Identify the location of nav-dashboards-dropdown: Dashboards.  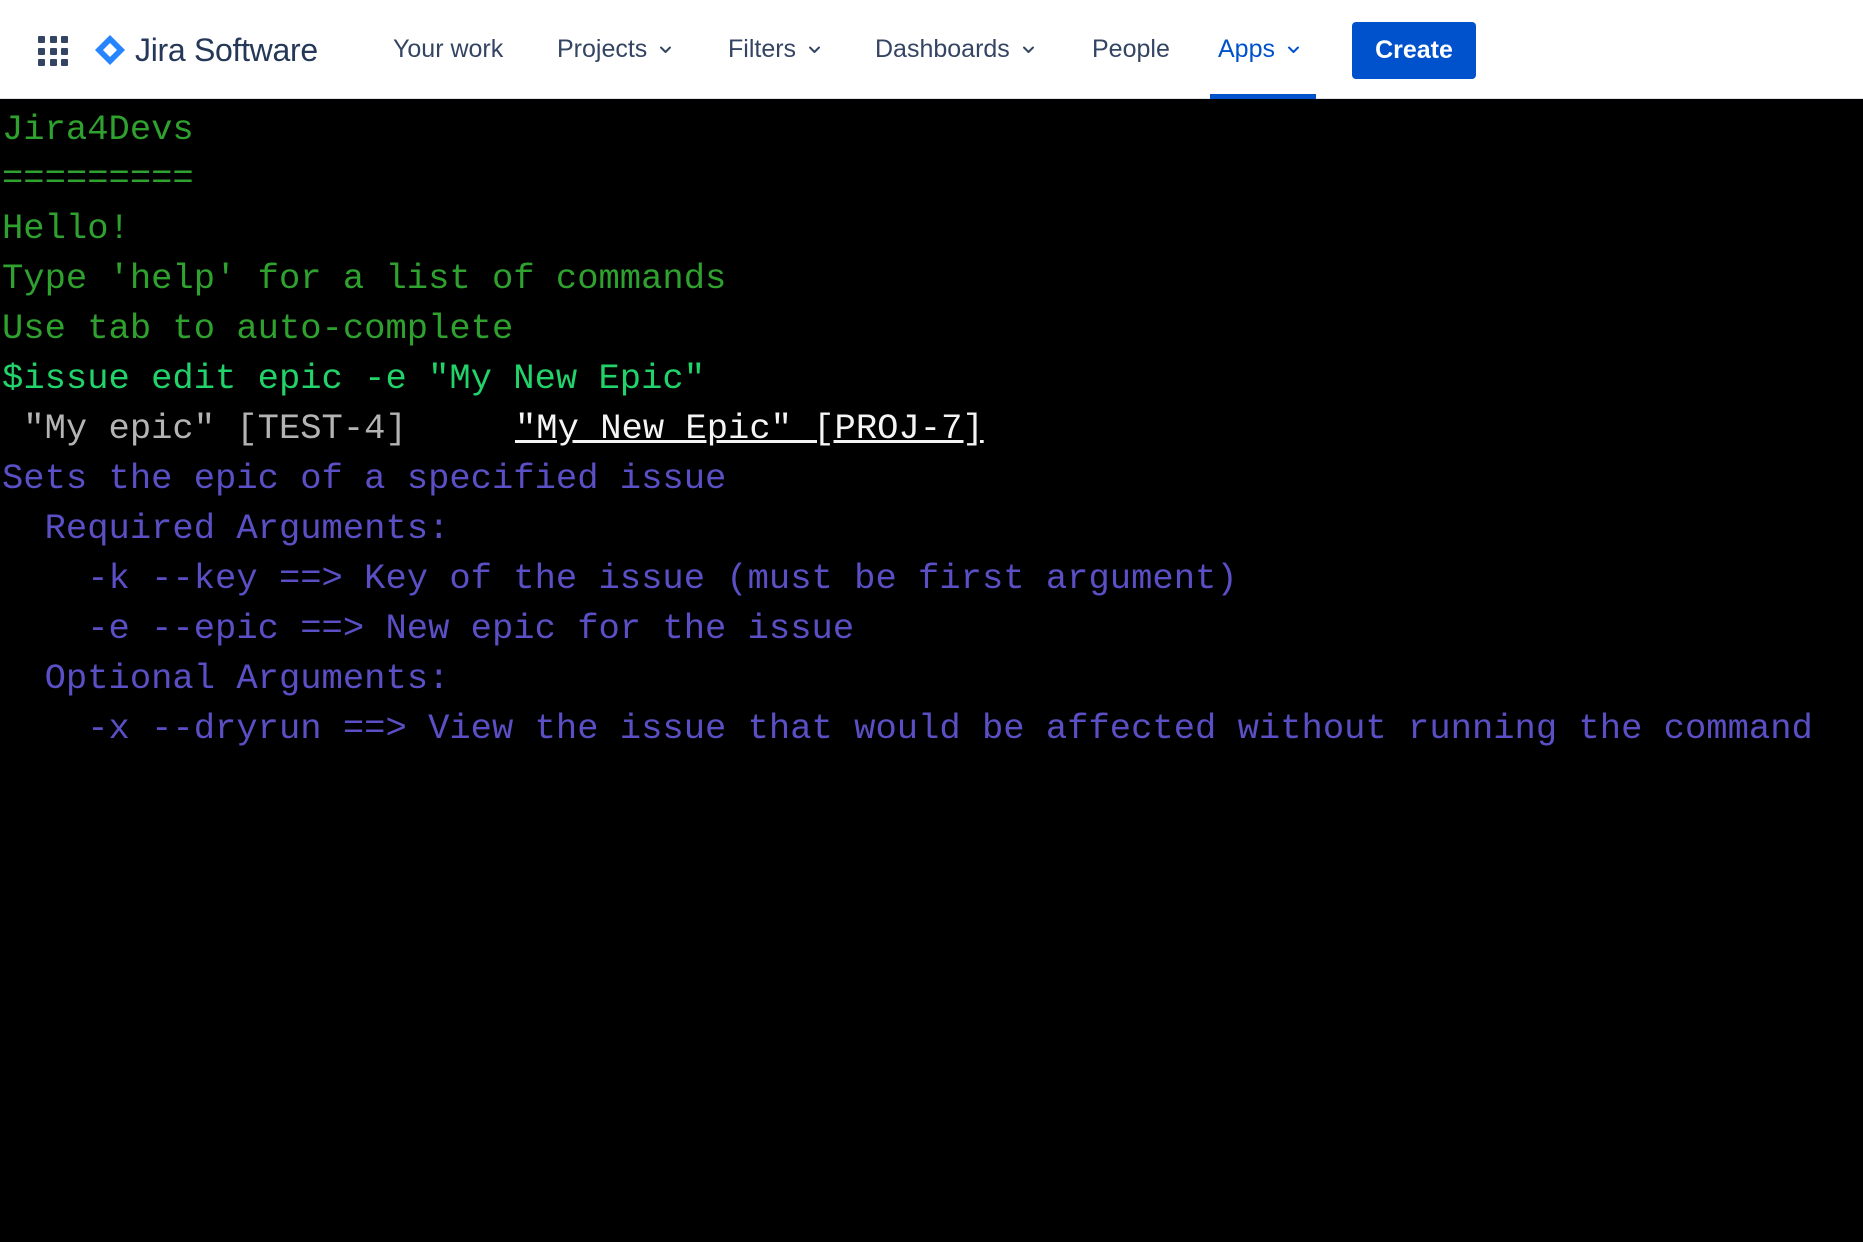
(955, 49).